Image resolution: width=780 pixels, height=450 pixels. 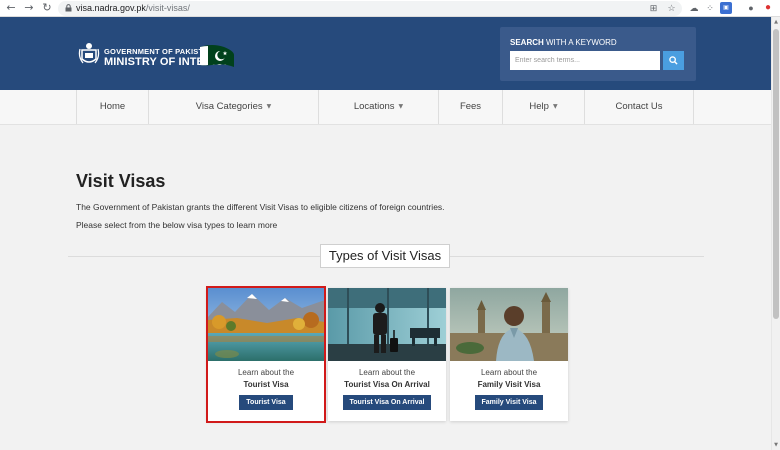 I want to click on scroll-thumb, so click(x=776, y=174).